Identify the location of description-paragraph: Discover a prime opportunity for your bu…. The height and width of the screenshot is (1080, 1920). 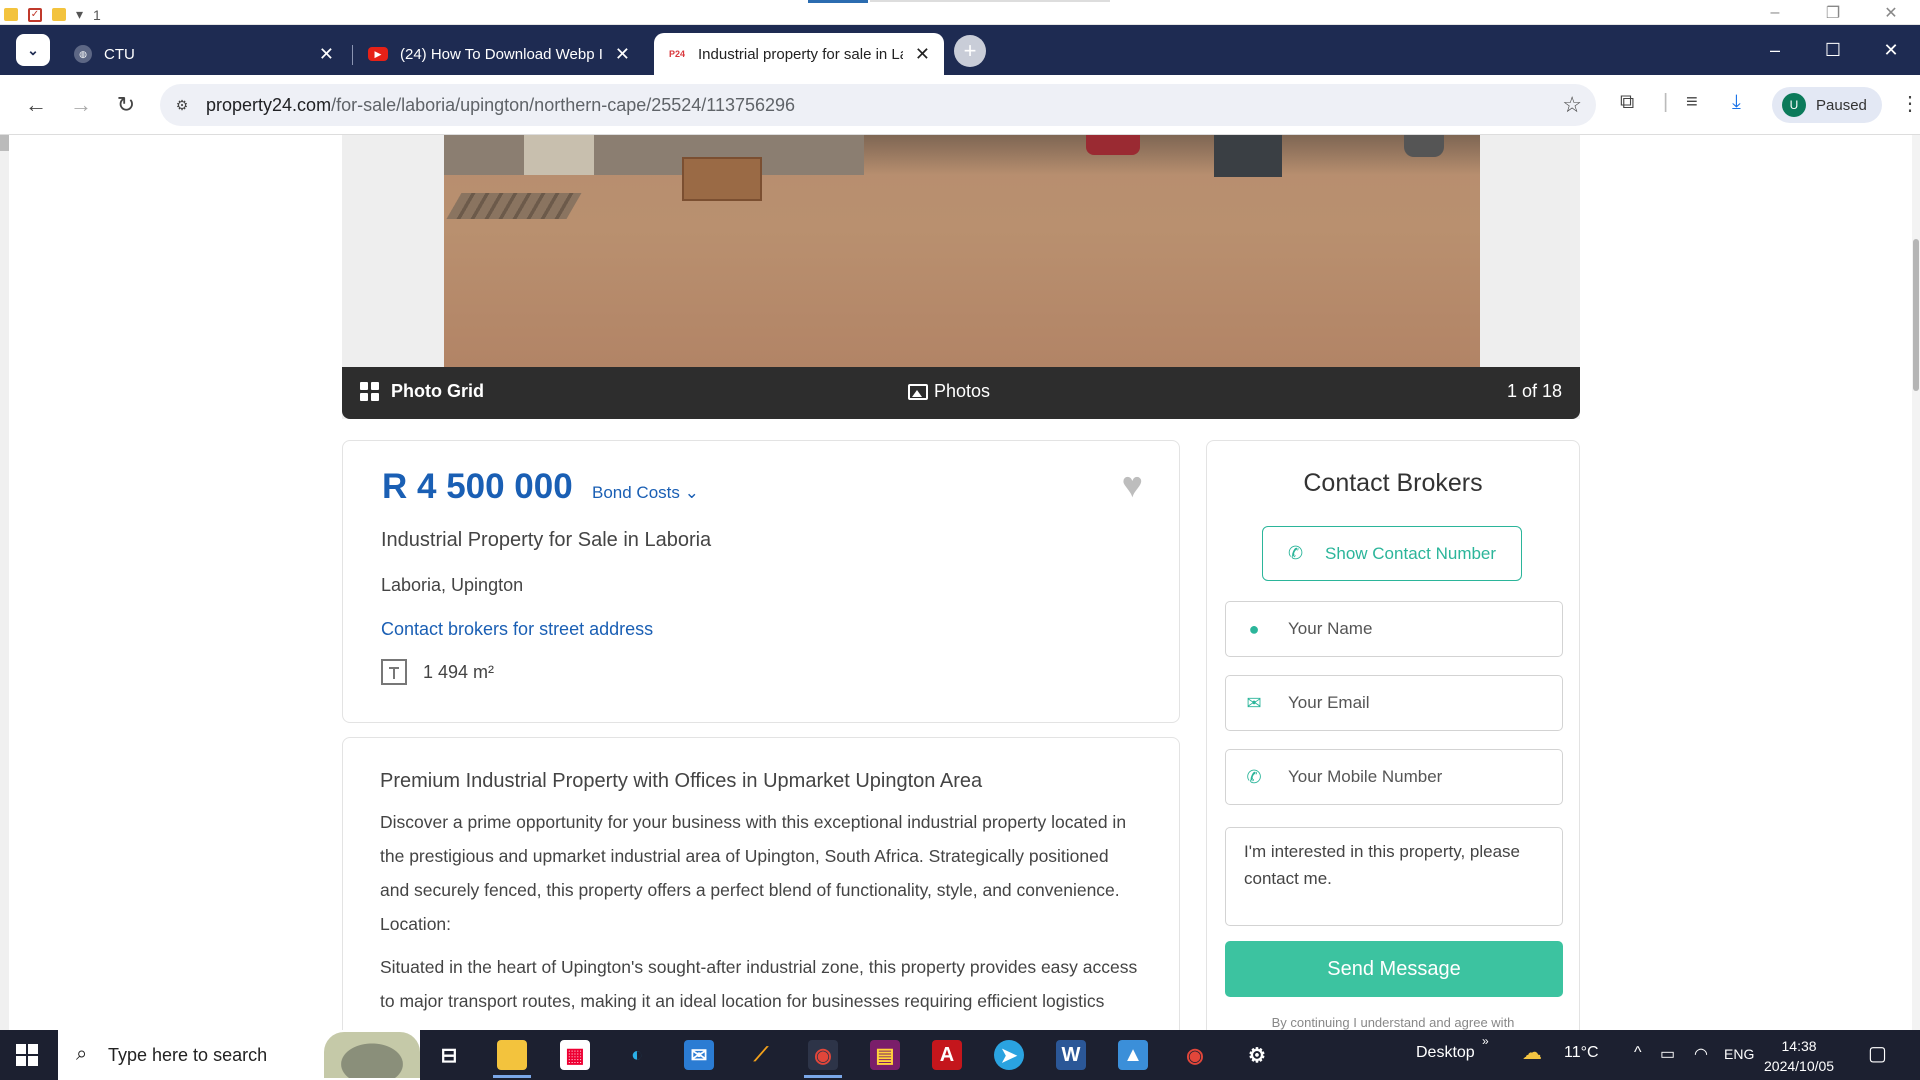
(753, 856).